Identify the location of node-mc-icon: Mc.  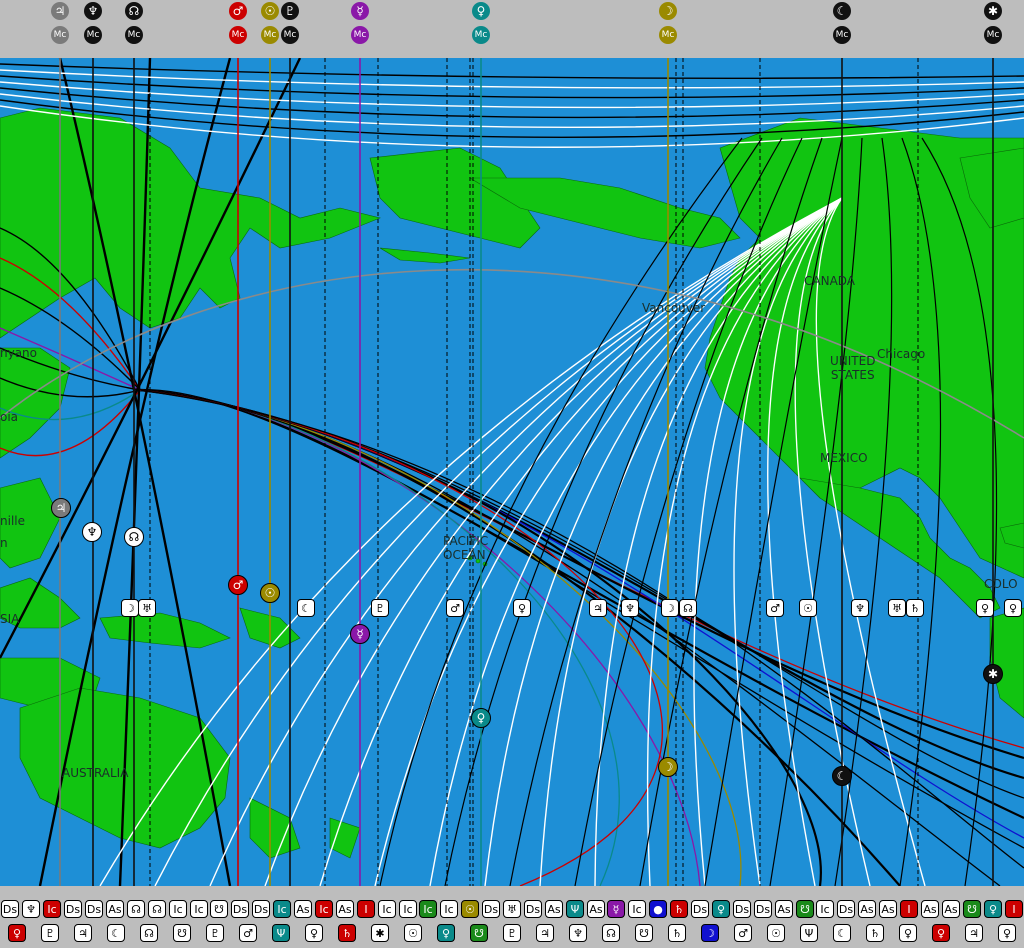
(134, 35).